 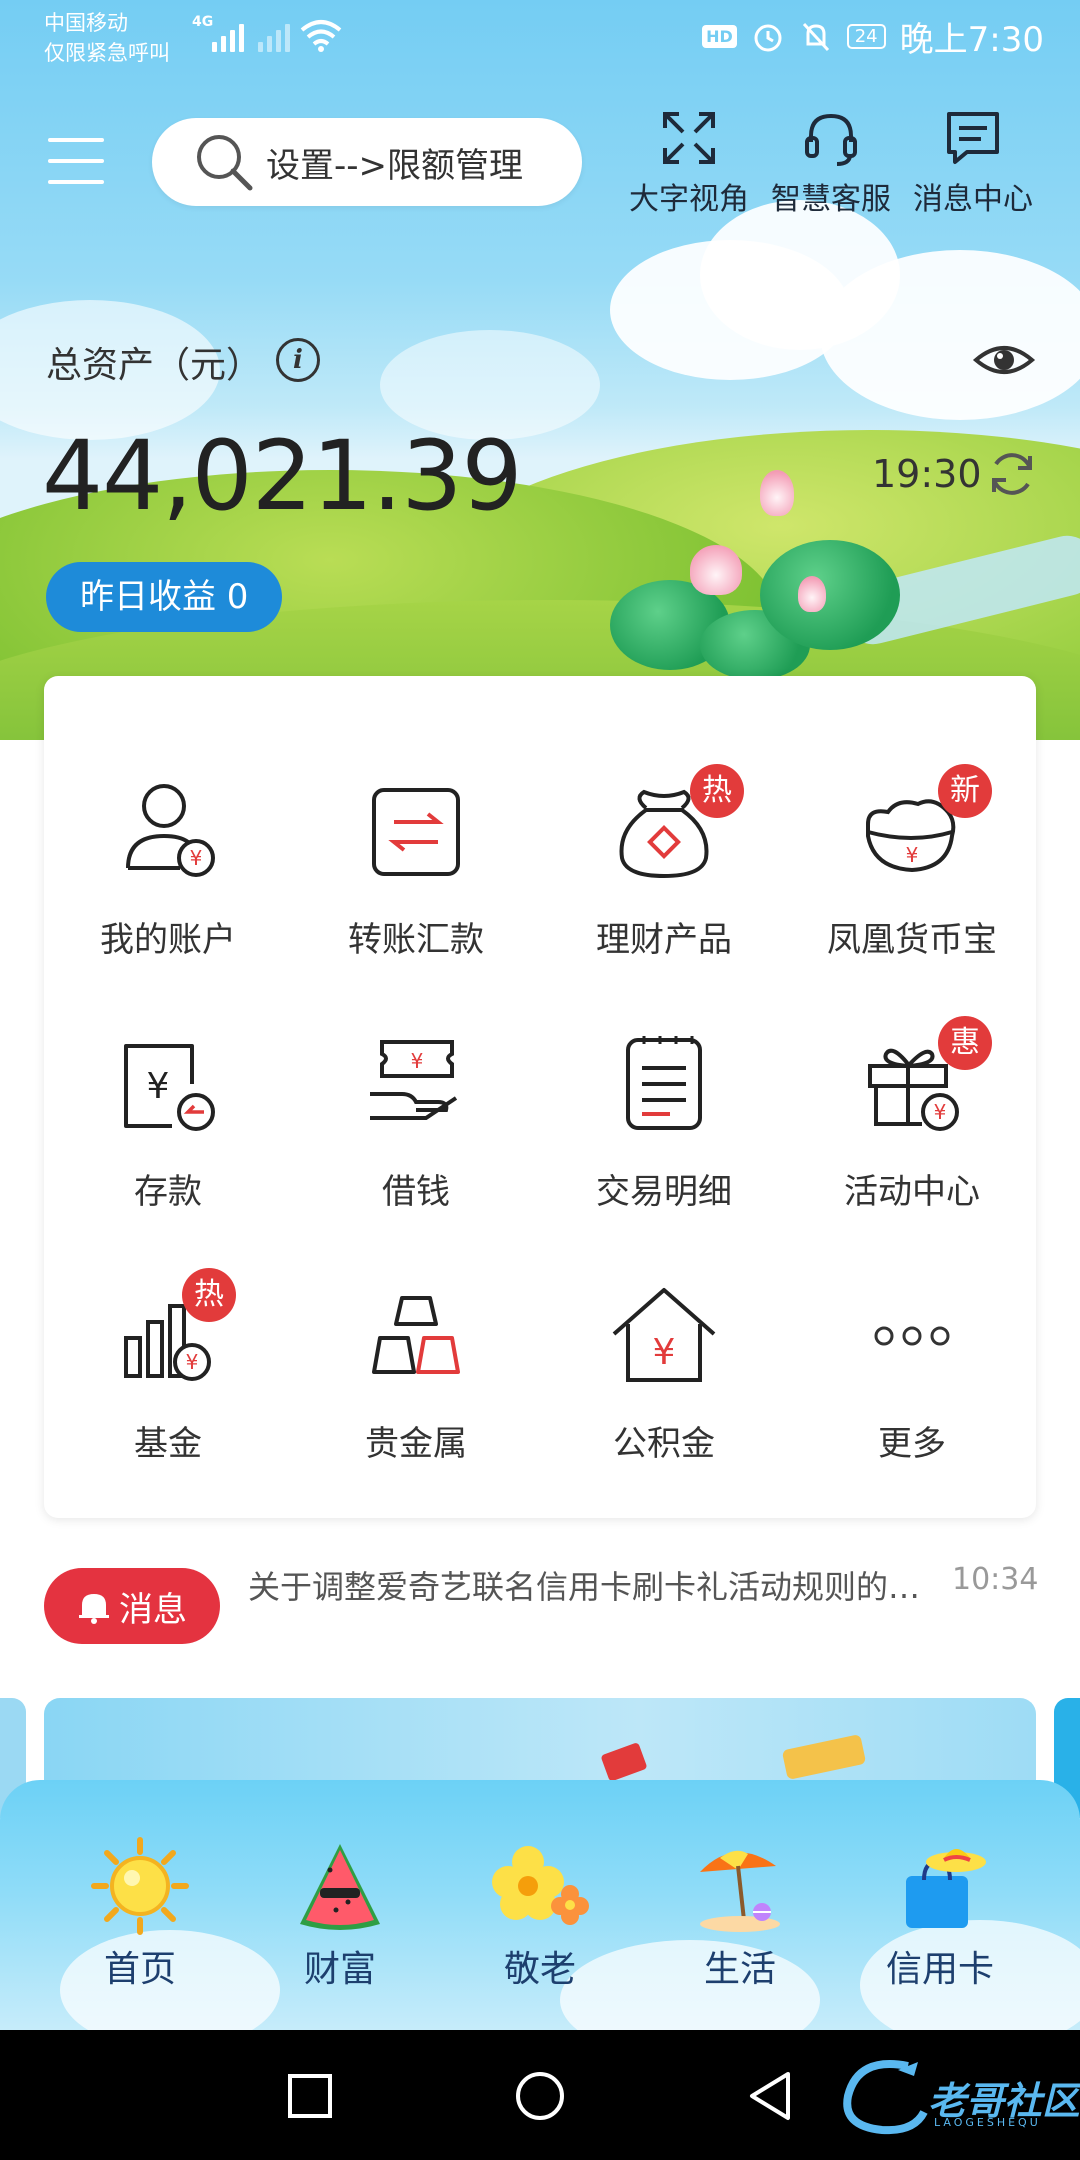 I want to click on recent-apps-icon, so click(x=310, y=2096).